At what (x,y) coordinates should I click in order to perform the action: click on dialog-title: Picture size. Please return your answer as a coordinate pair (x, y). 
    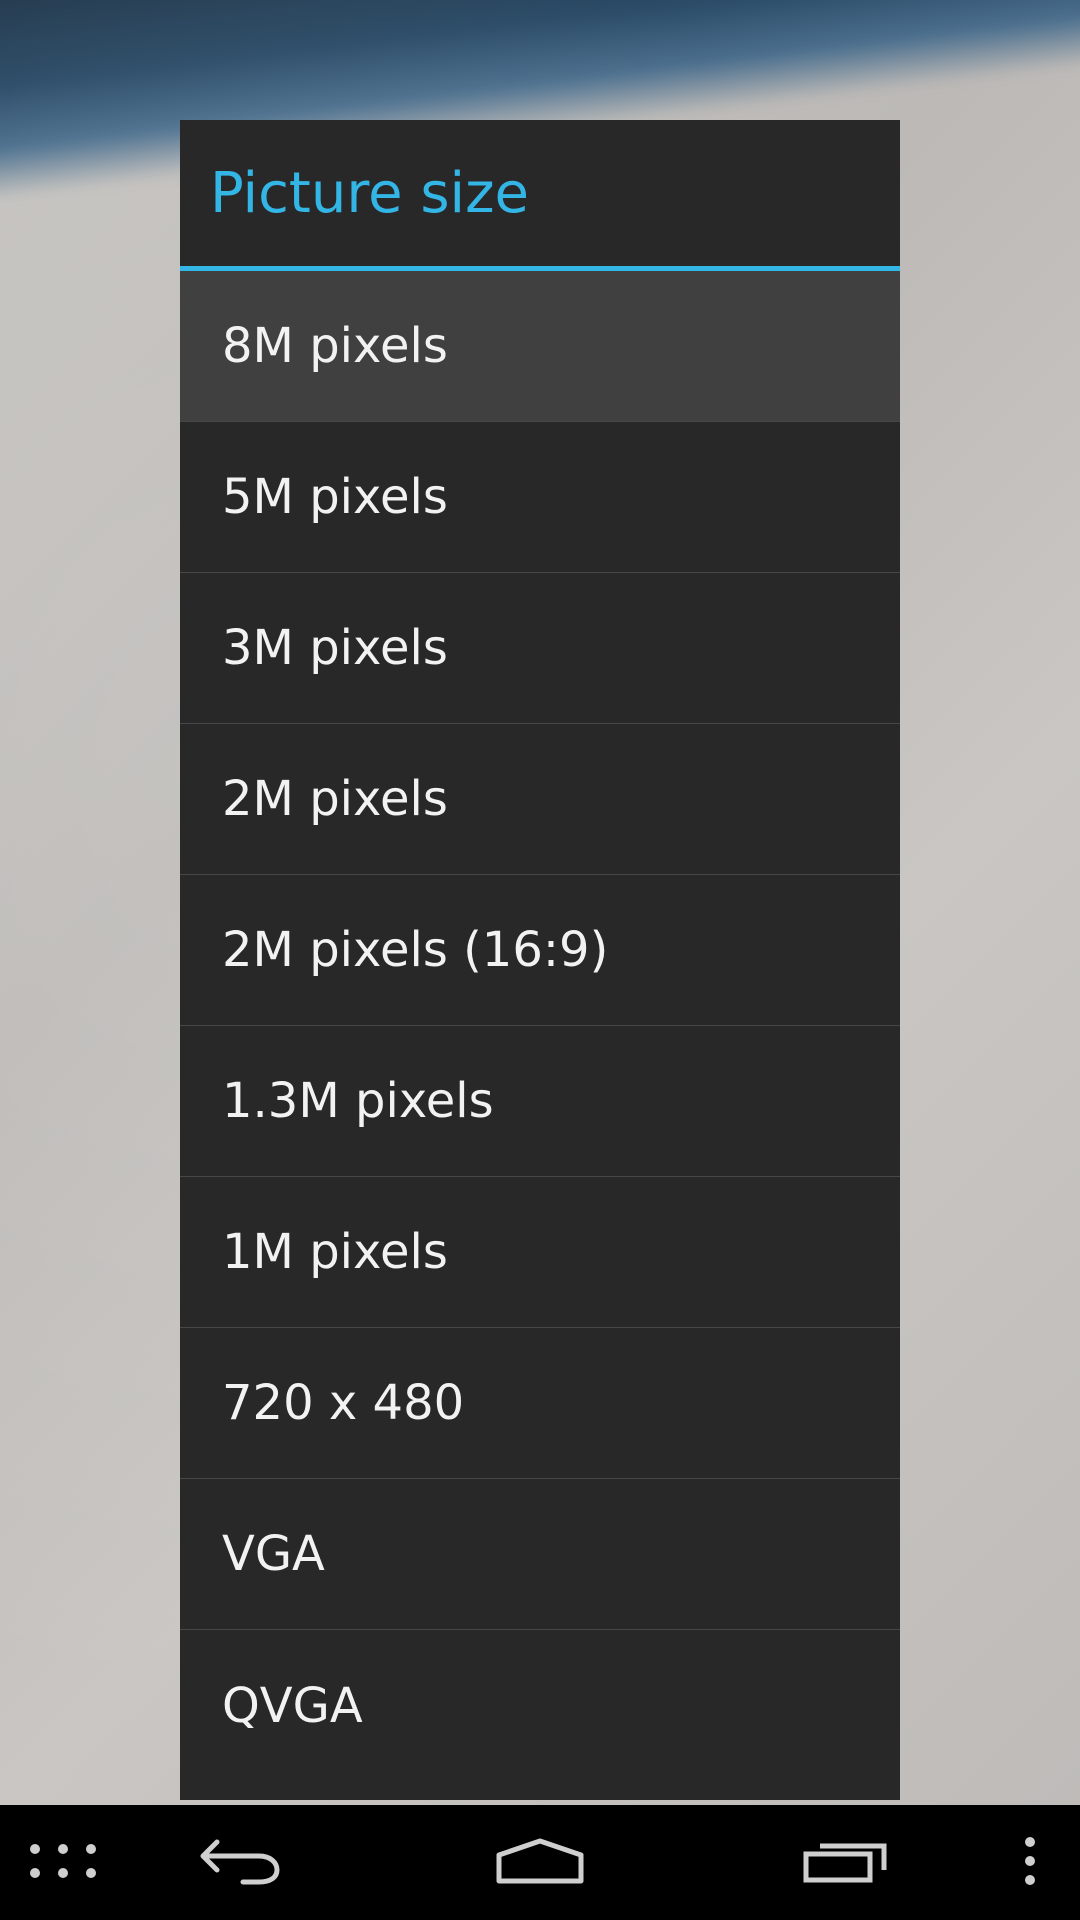
    Looking at the image, I should click on (369, 193).